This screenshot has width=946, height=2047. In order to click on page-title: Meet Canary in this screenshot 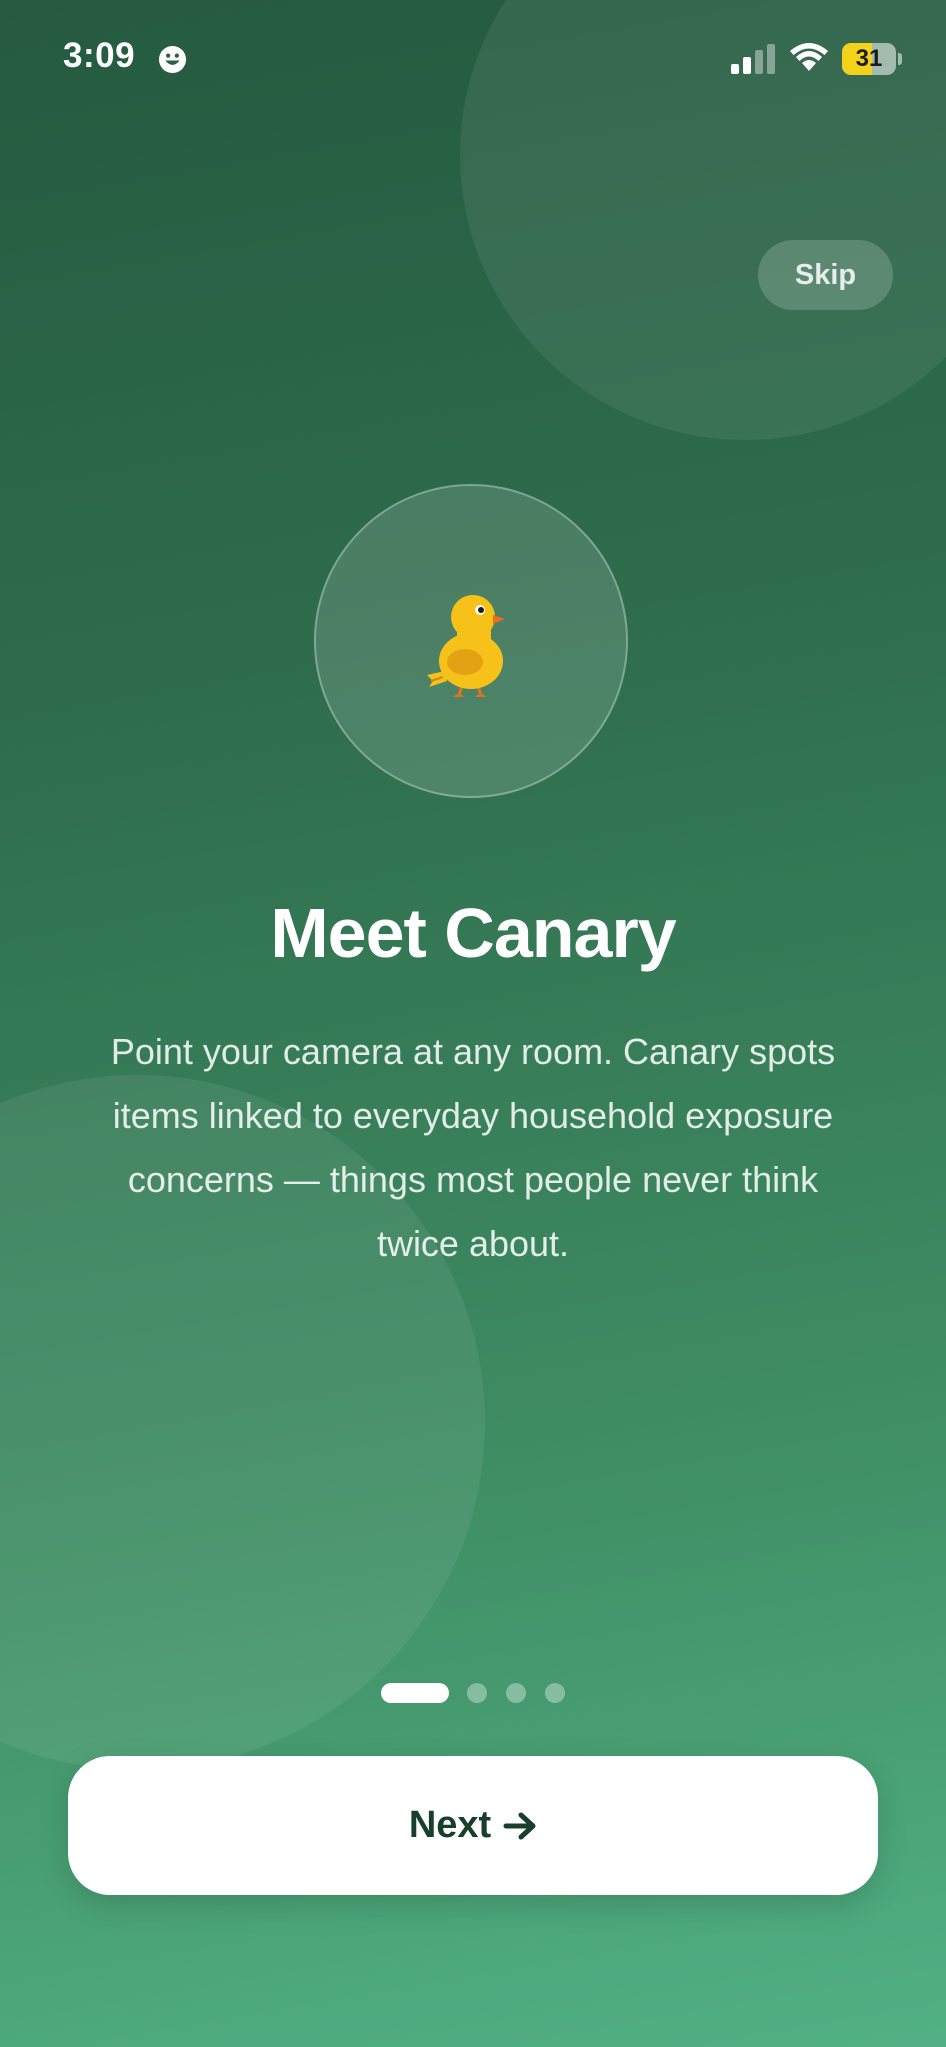, I will do `click(473, 933)`.